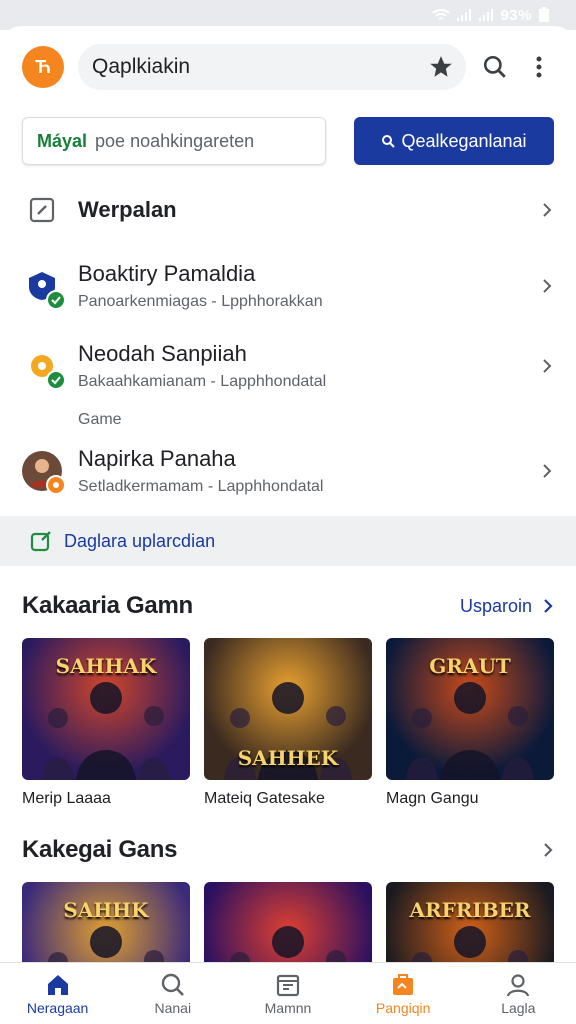  What do you see at coordinates (127, 209) in the screenshot?
I see `list-item-title: Werpalan` at bounding box center [127, 209].